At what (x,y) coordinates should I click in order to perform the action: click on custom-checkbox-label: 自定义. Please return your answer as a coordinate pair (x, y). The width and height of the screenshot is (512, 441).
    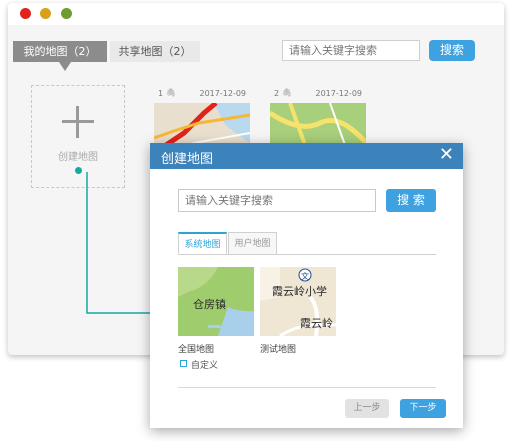
    Looking at the image, I should click on (205, 366).